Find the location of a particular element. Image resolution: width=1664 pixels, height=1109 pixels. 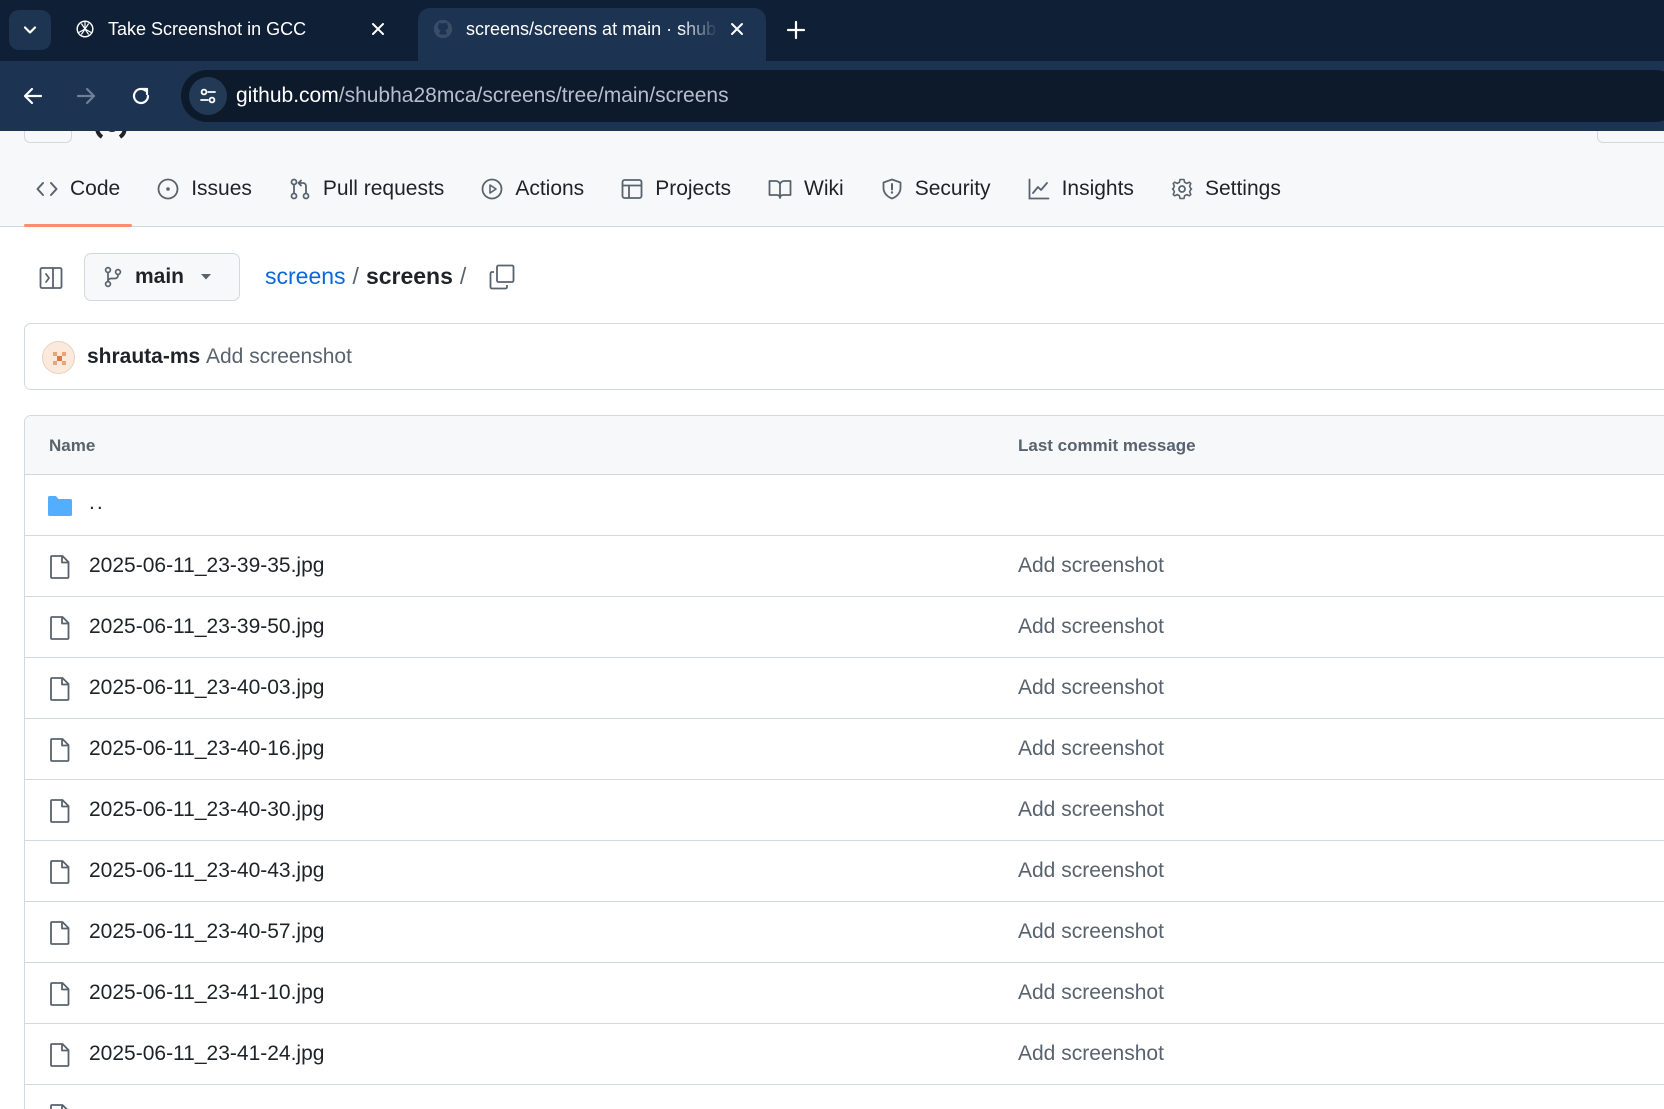

git-branch-icon is located at coordinates (113, 277).